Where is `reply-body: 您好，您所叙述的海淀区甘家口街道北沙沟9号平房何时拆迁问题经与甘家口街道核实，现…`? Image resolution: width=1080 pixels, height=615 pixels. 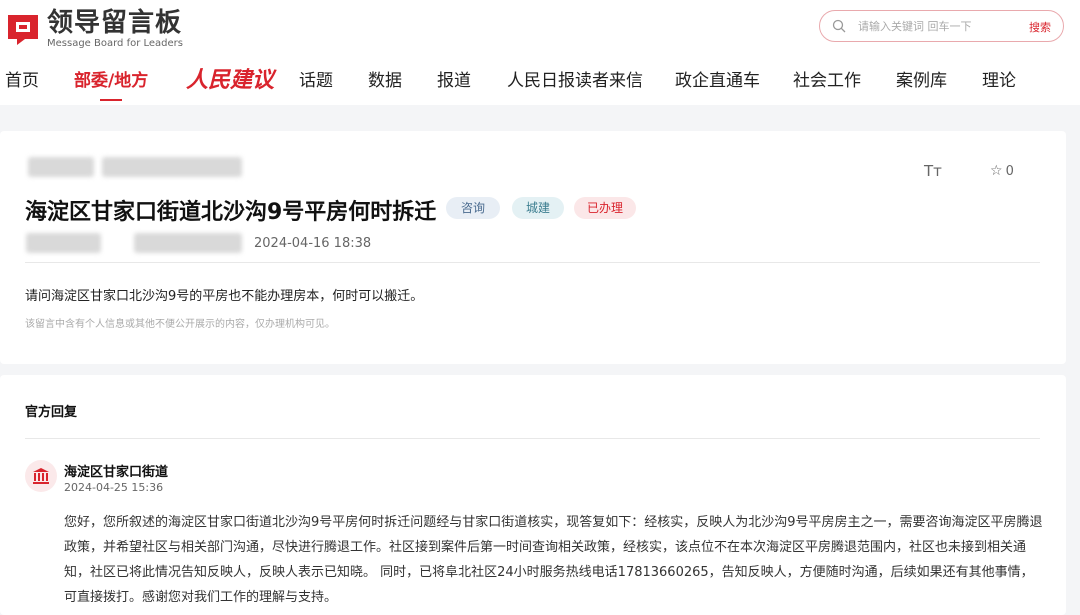
reply-body: 您好，您所叙述的海淀区甘家口街道北沙沟9号平房何时拆迁问题经与甘家口街道核实，现… is located at coordinates (553, 560).